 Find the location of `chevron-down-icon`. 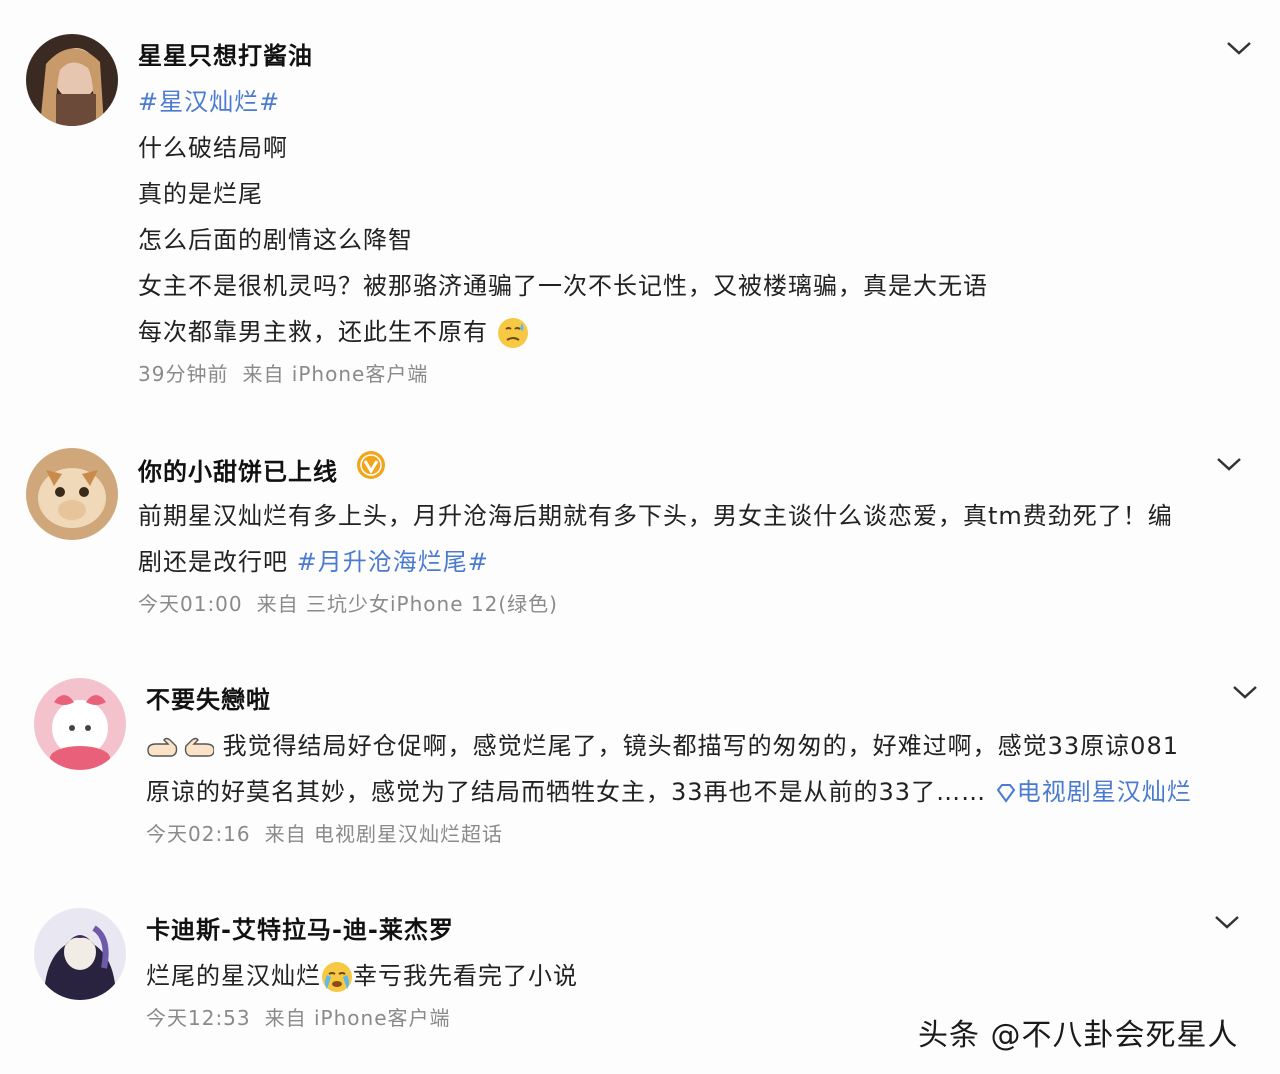

chevron-down-icon is located at coordinates (1227, 922).